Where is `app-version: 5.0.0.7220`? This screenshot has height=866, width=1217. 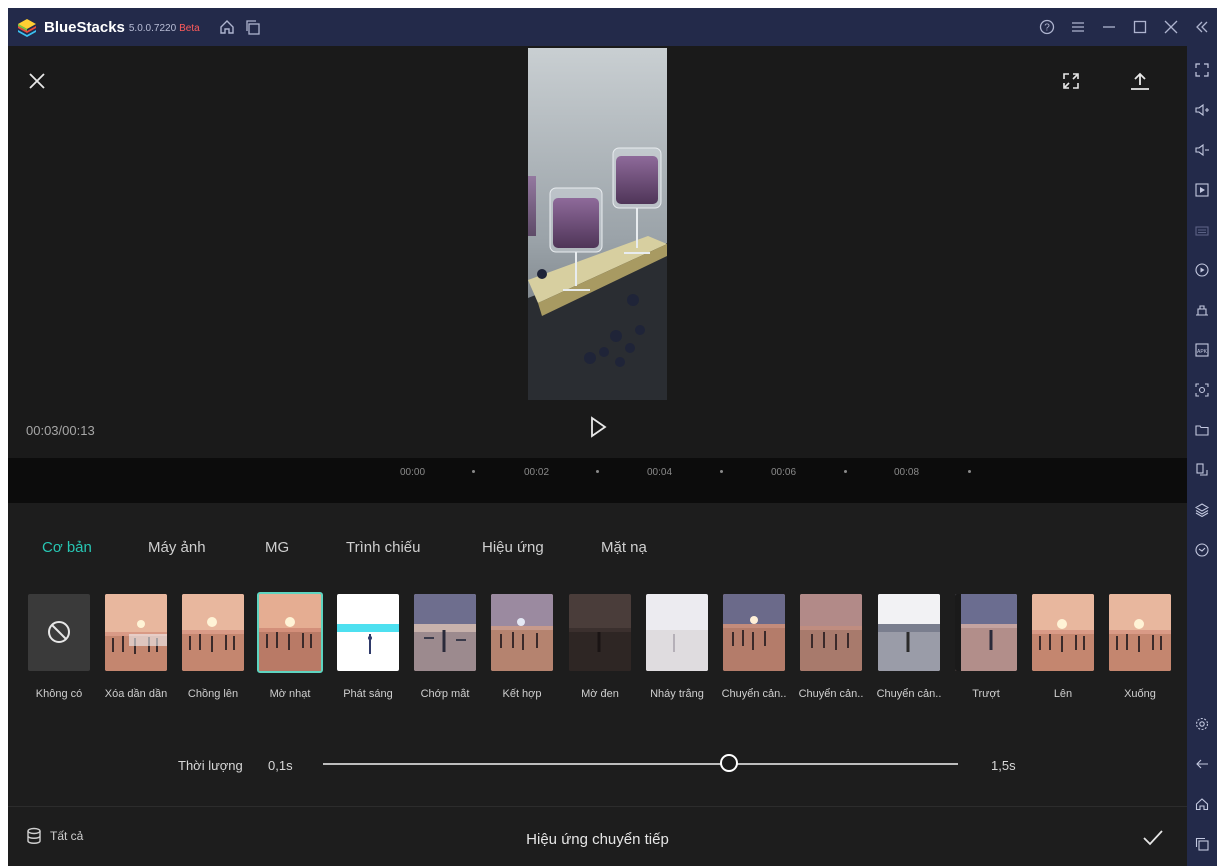
app-version: 5.0.0.7220 is located at coordinates (152, 28).